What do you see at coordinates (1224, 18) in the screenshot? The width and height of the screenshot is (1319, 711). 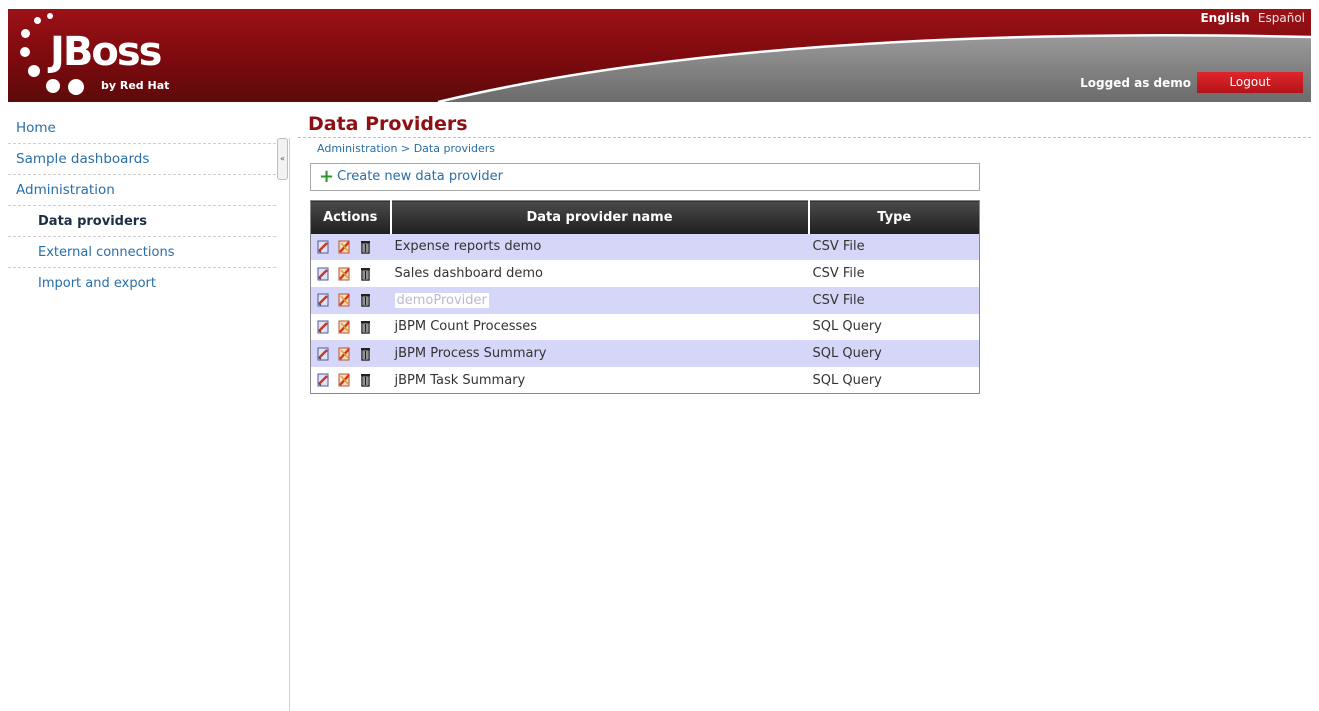 I see `language-english: English` at bounding box center [1224, 18].